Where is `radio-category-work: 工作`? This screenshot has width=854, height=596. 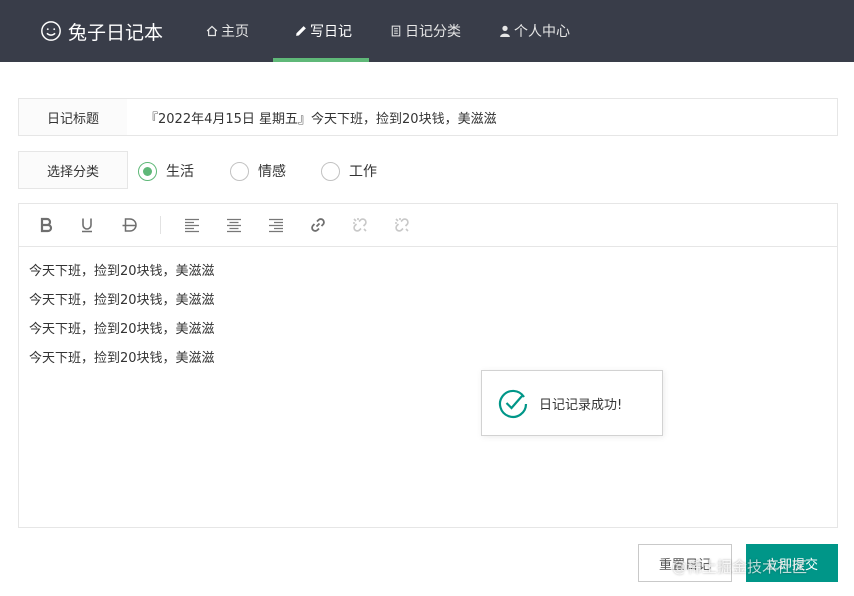
radio-category-work: 工作 is located at coordinates (349, 171).